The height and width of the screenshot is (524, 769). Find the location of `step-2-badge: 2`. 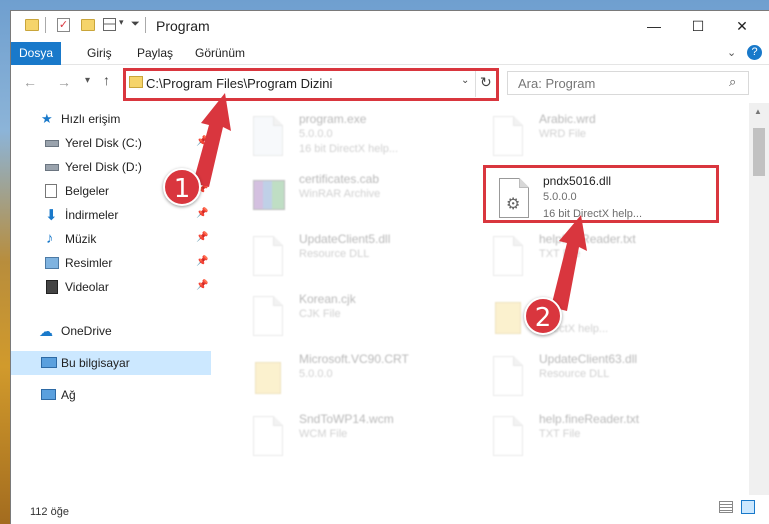

step-2-badge: 2 is located at coordinates (543, 316).